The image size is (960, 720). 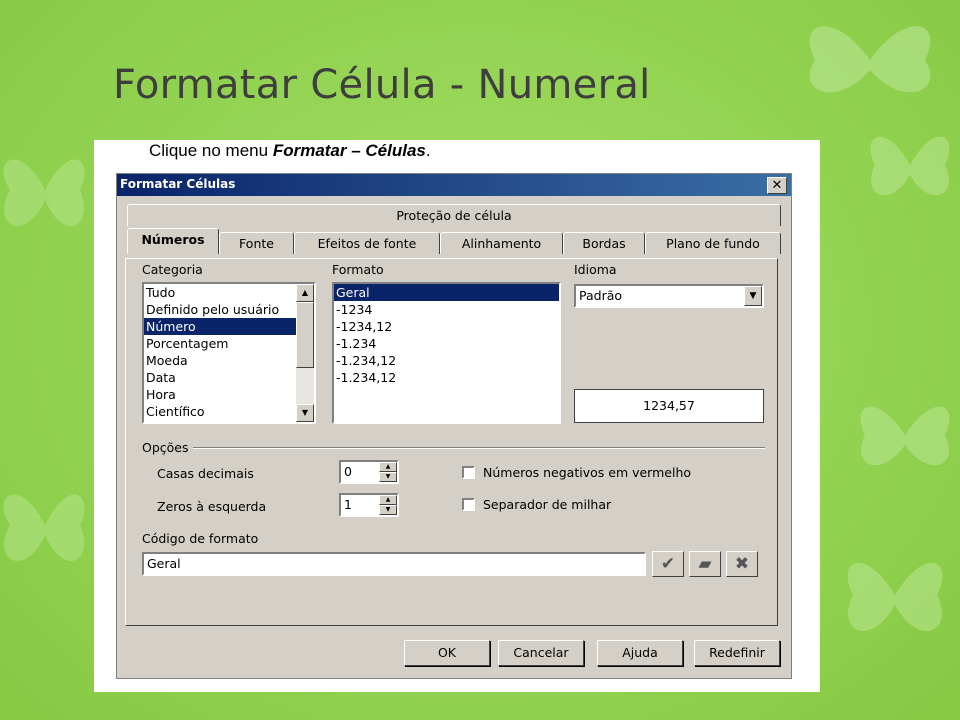 I want to click on category-scrollbar: ▲ ▼, so click(x=305, y=353).